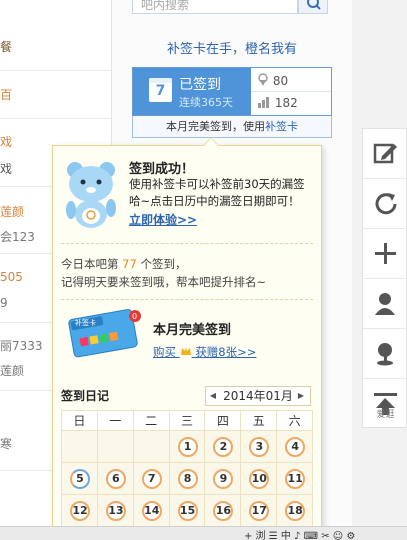 The image size is (407, 540). I want to click on calendar-day: 14, so click(151, 511).